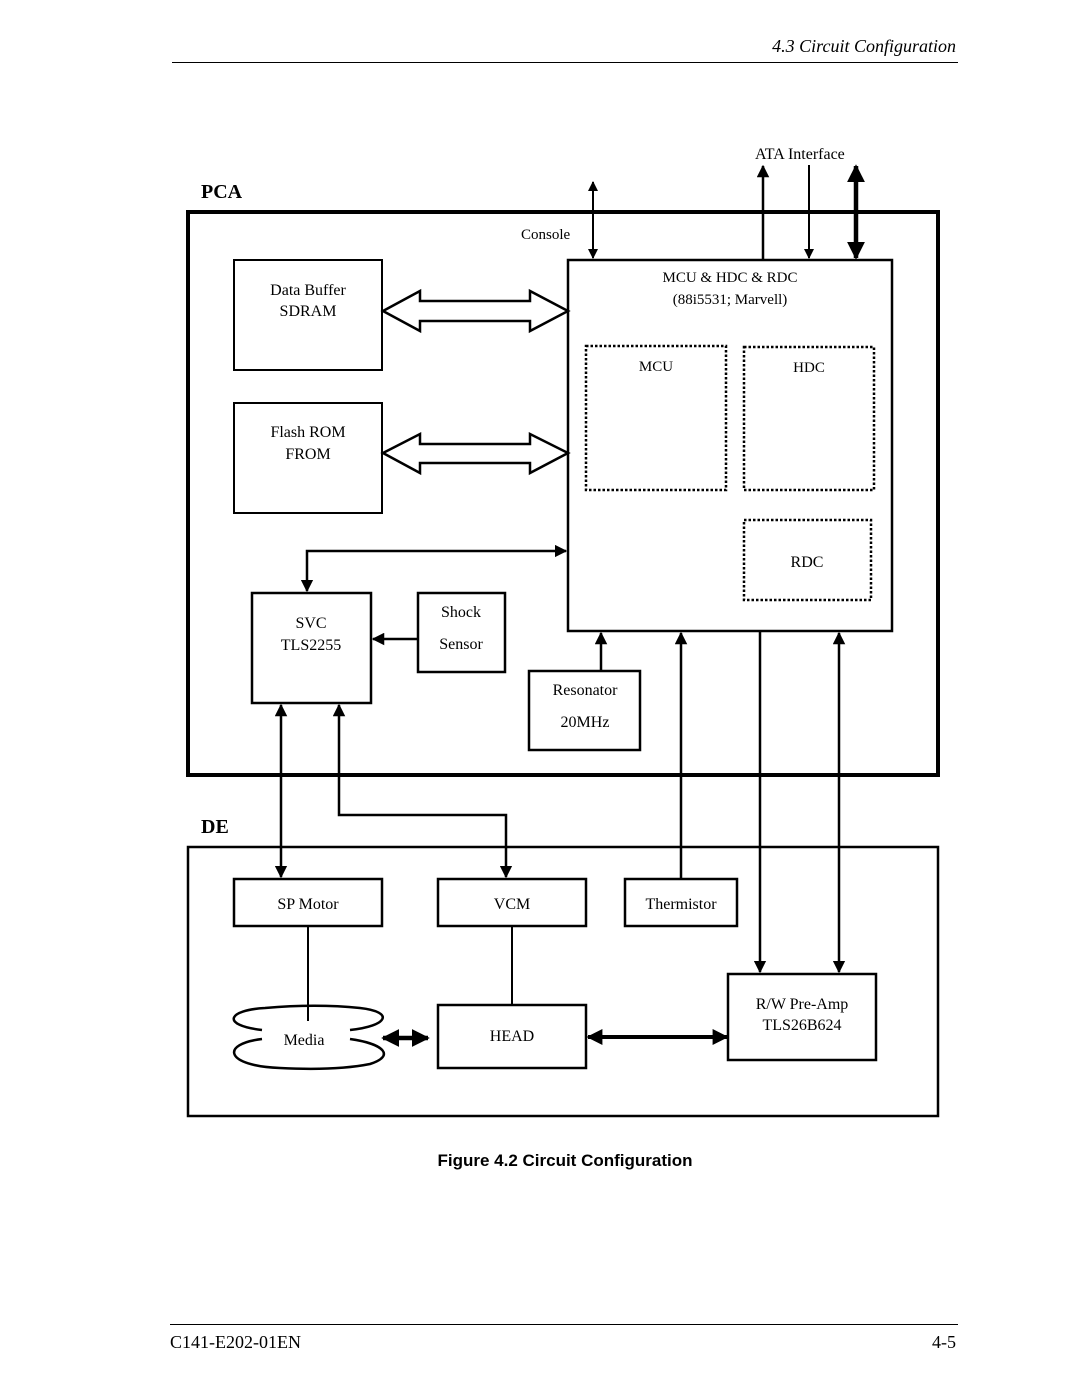 This screenshot has width=1080, height=1397. Describe the element at coordinates (222, 192) in the screenshot. I see `pca-label: PCA` at that location.